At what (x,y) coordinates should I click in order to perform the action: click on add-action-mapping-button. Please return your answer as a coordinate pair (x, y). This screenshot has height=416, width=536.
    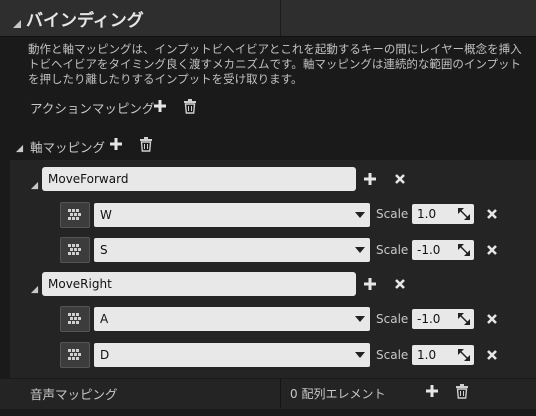
    Looking at the image, I should click on (160, 106).